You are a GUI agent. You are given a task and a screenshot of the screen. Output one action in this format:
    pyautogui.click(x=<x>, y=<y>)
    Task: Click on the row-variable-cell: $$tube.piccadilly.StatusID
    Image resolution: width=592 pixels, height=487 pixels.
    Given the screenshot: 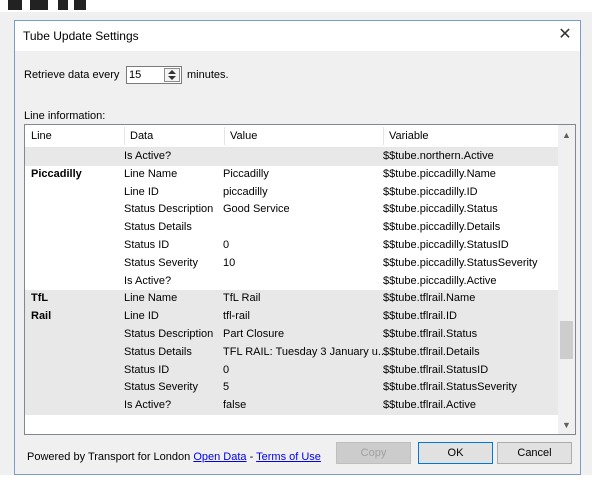 What is the action you would take?
    pyautogui.click(x=446, y=245)
    